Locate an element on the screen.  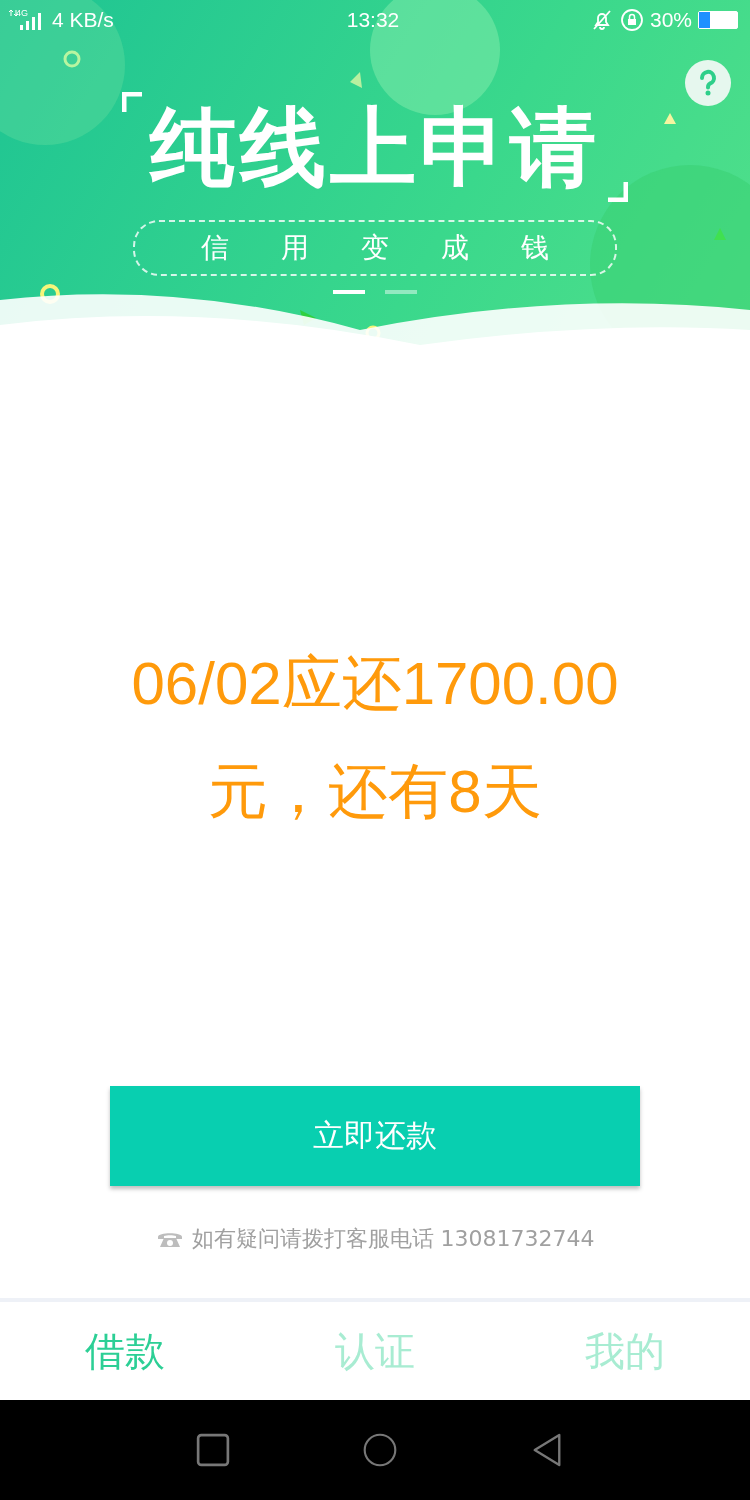
banner-title: 纯线上申请 is located at coordinates (375, 147).